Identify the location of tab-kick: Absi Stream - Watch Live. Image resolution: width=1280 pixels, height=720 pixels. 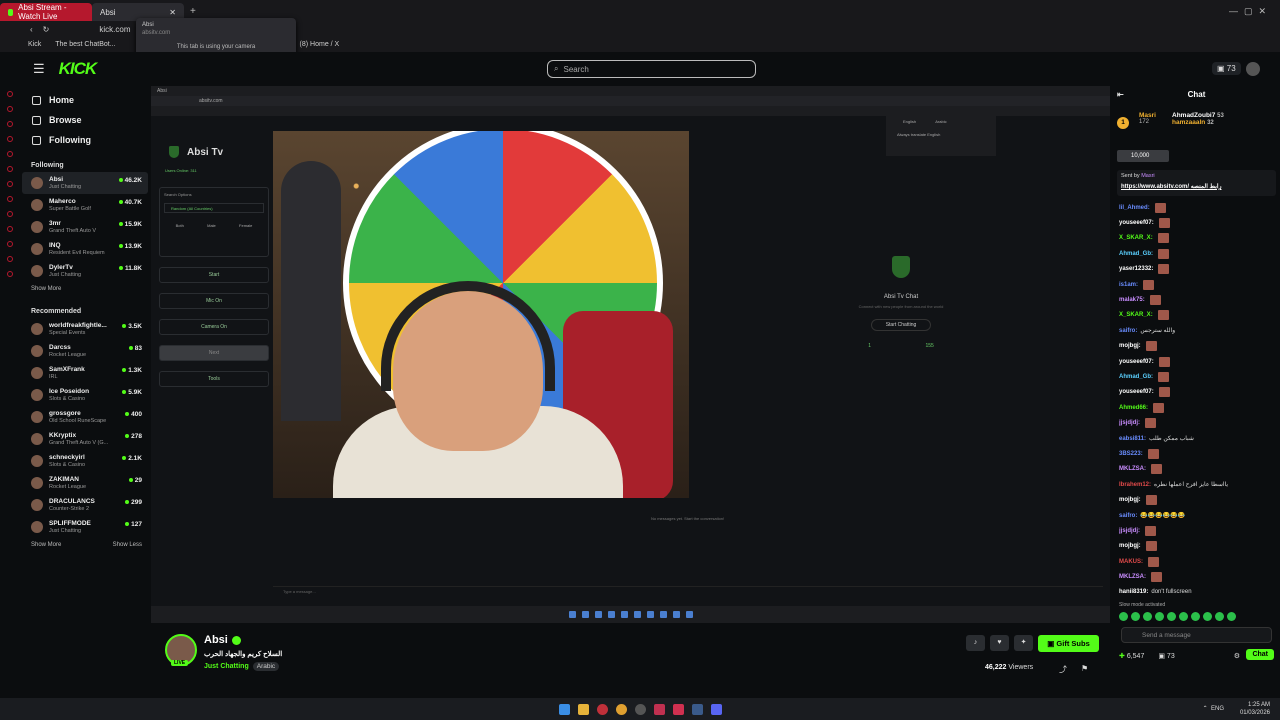
(46, 12).